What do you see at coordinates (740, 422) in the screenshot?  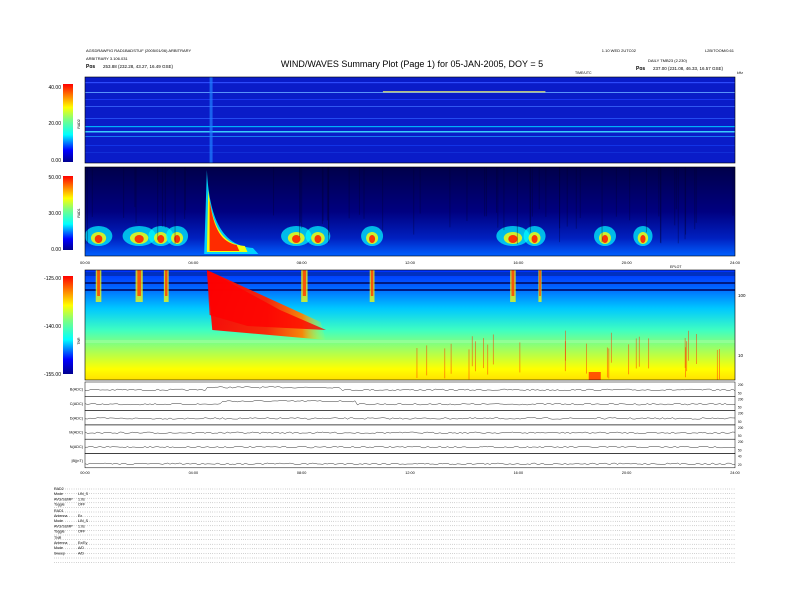 I see `aux-rtick-bot-2: 50` at bounding box center [740, 422].